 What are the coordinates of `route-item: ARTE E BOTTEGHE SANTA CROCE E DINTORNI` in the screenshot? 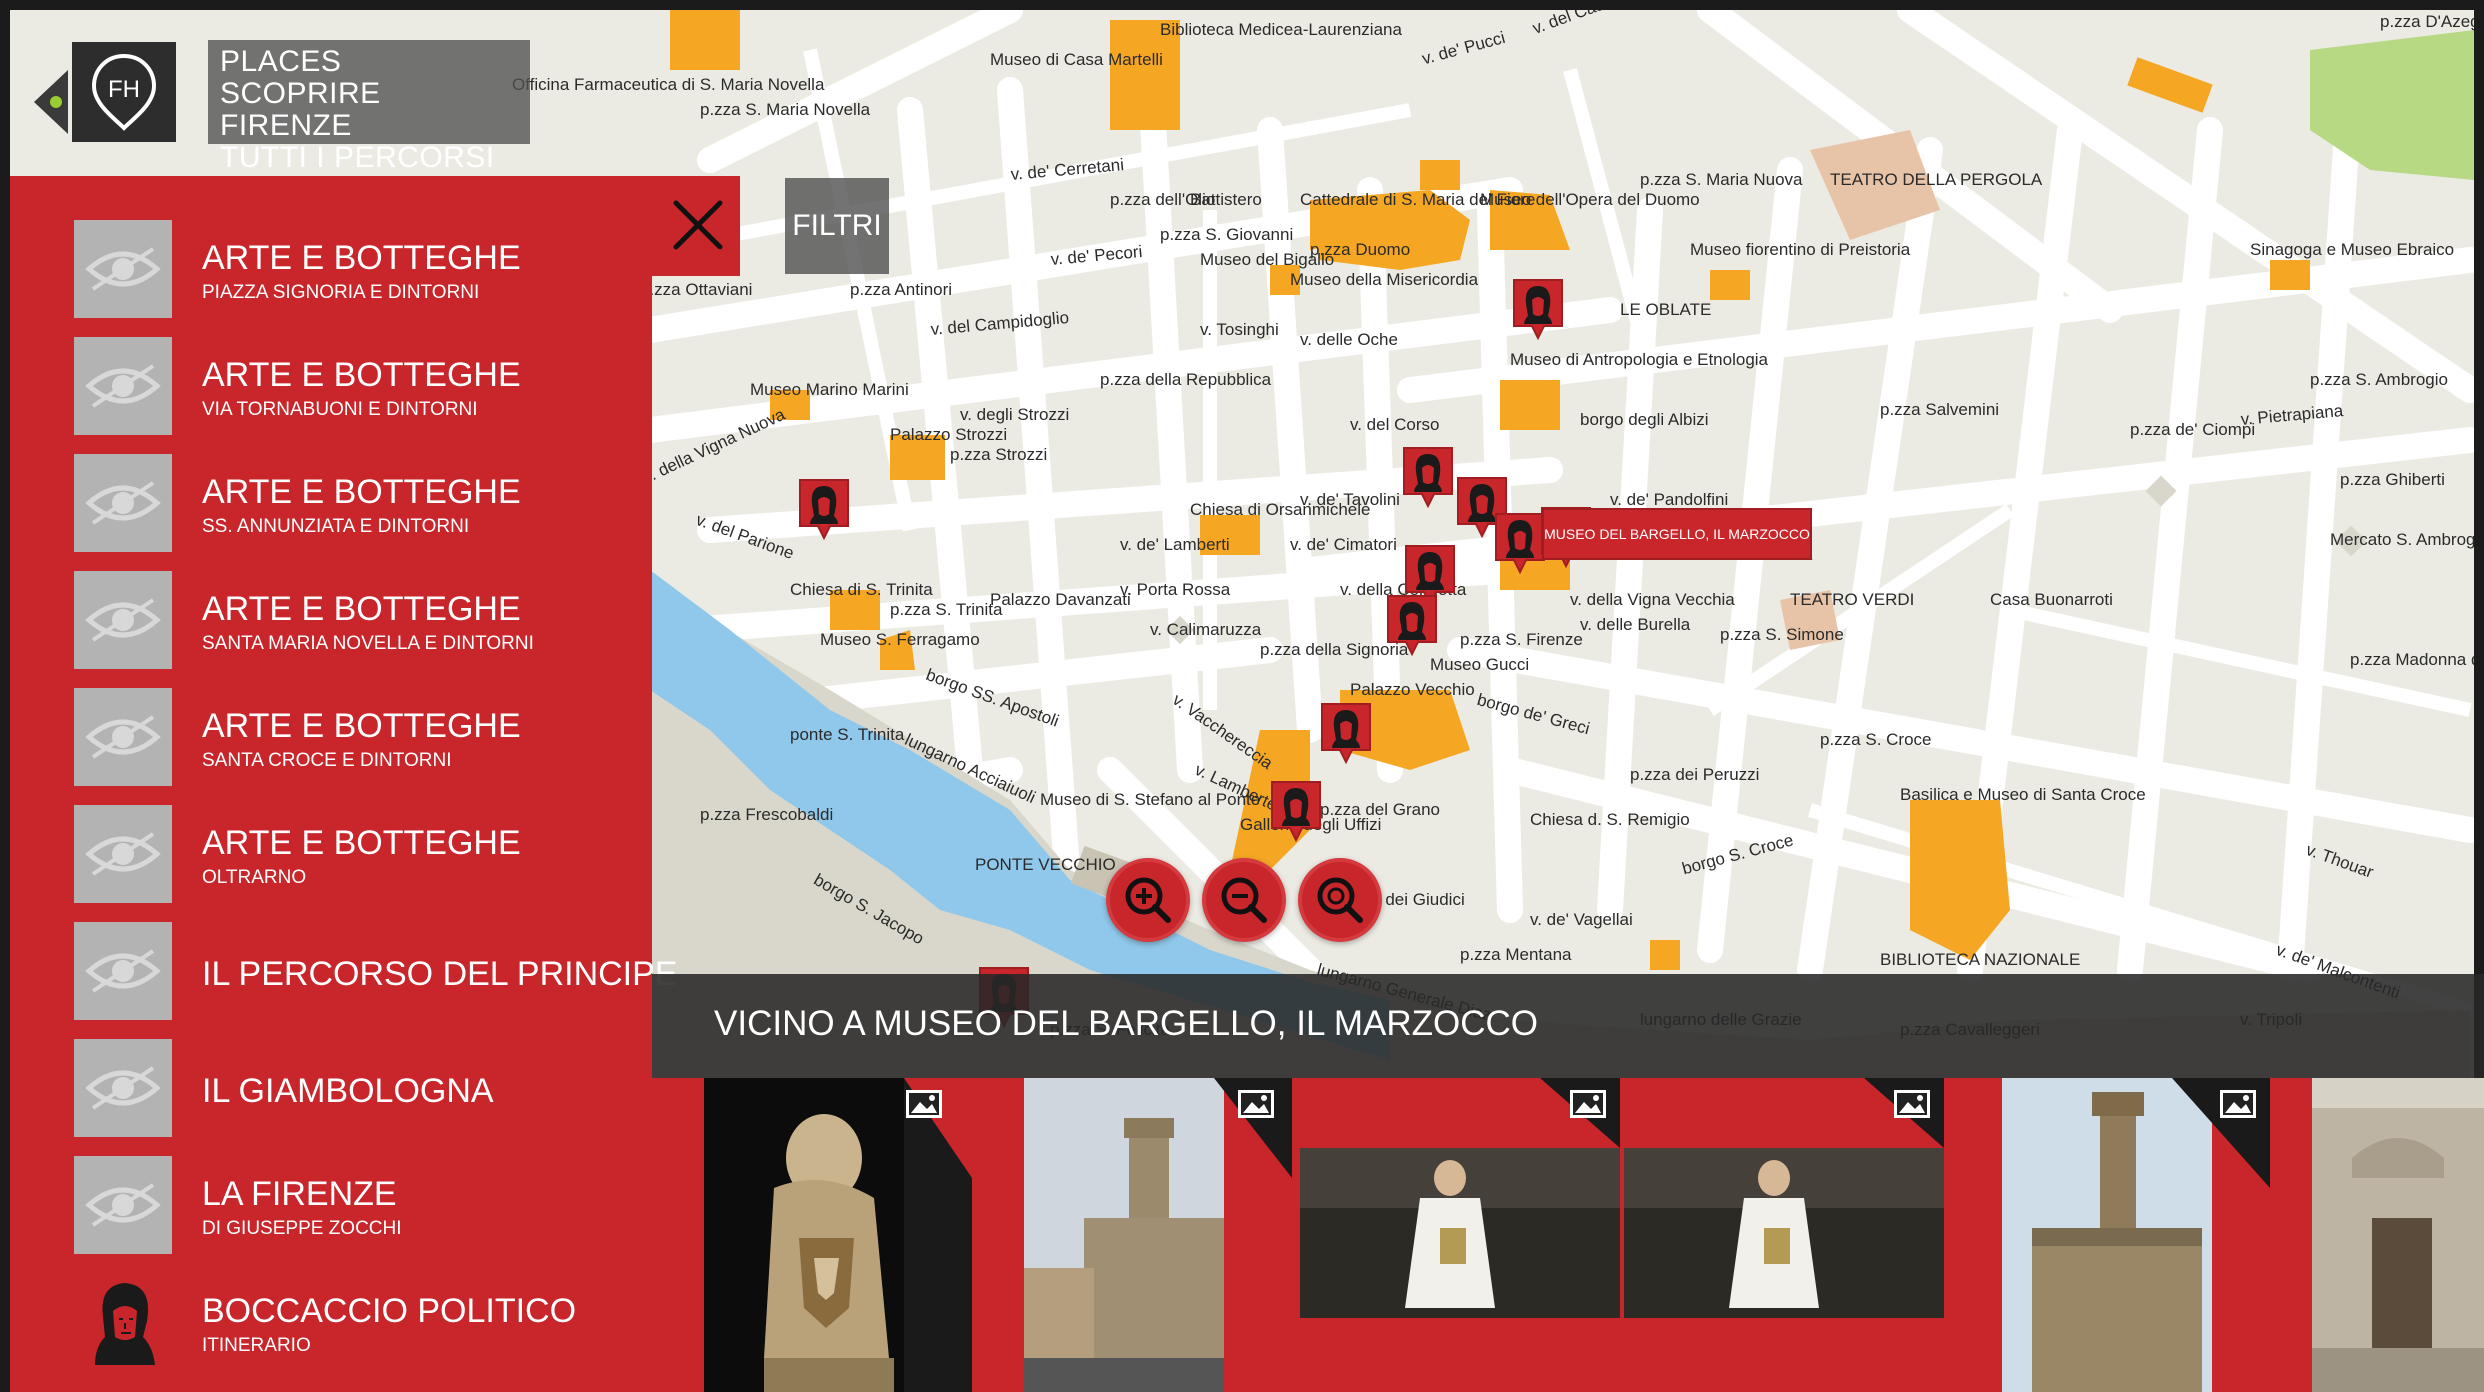 It's located at (331, 732).